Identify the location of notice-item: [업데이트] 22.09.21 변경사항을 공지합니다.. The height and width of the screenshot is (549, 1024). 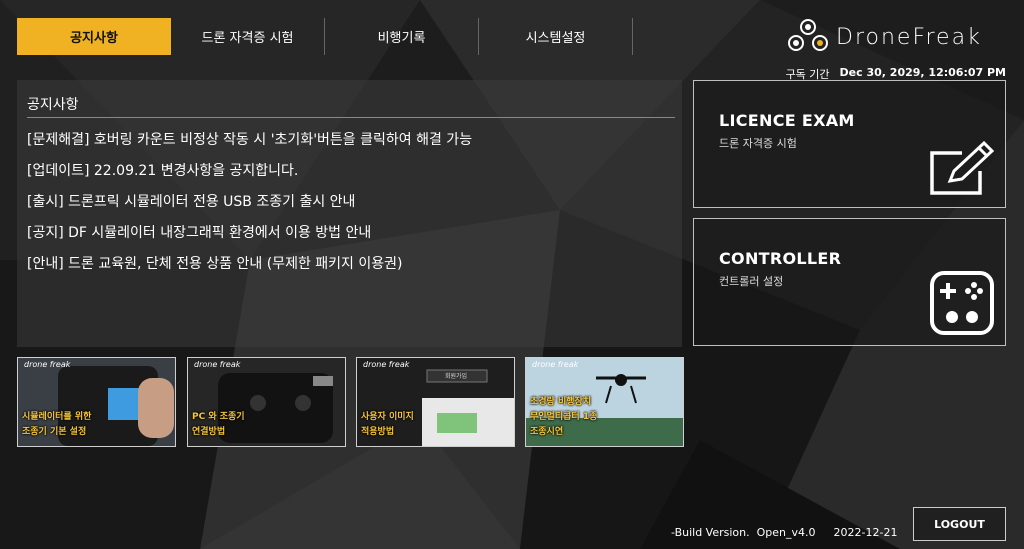
(349, 170).